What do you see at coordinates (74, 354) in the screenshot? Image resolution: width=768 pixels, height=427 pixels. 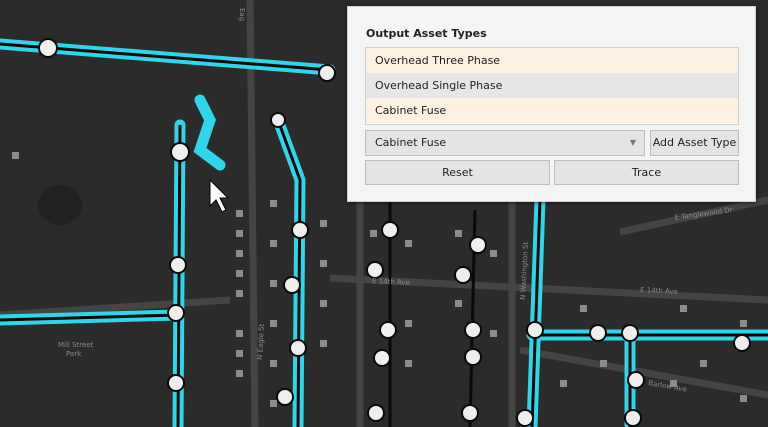 I see `park-label-2: Park` at bounding box center [74, 354].